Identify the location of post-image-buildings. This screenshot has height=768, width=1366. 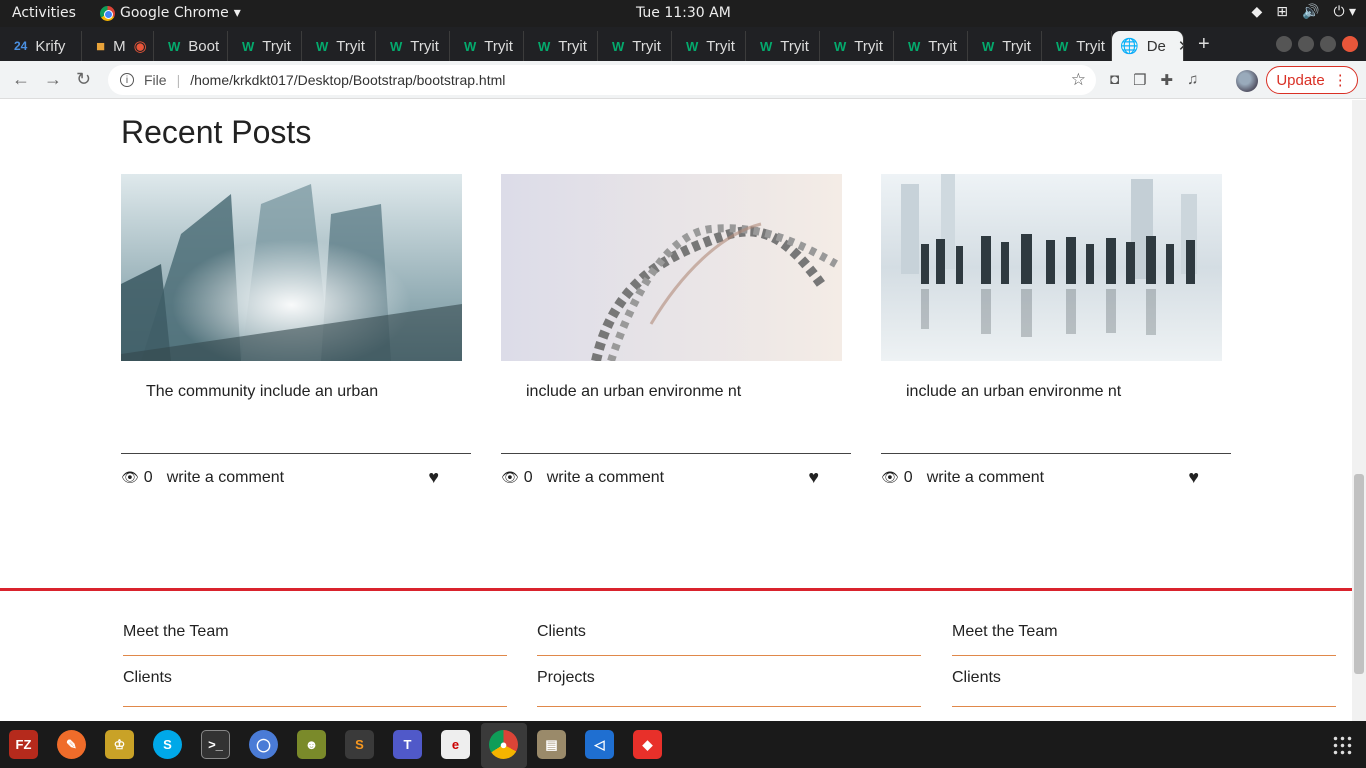
(291, 267).